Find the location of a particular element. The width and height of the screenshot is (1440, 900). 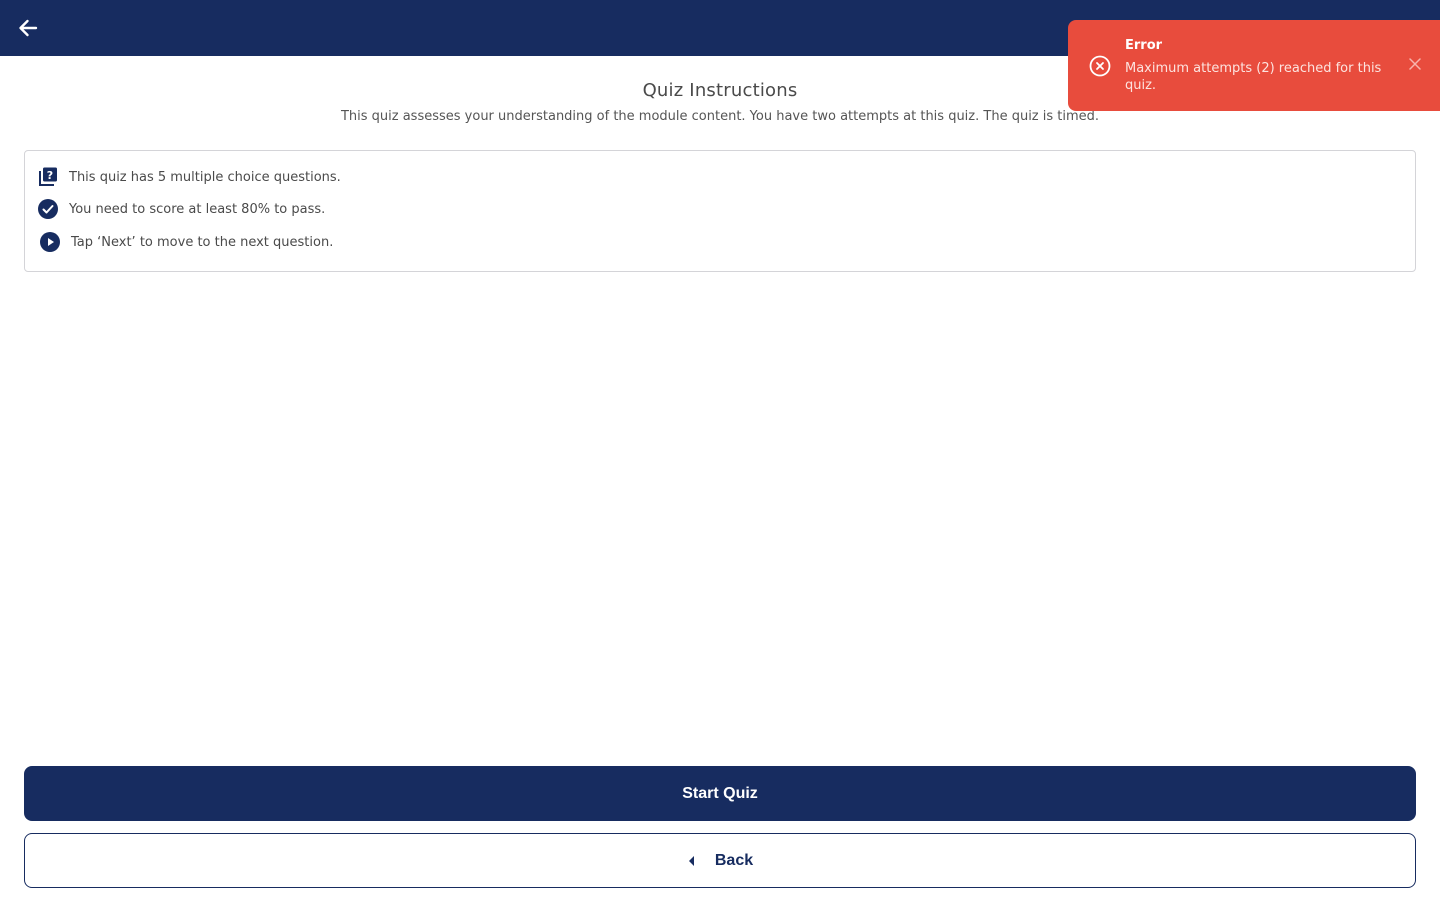

start-quiz-button: Start Quiz is located at coordinates (720, 793).